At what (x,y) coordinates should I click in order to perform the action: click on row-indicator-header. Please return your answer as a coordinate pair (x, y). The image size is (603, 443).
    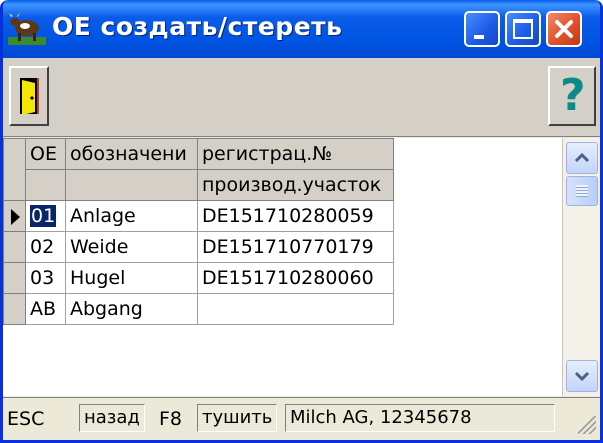
    Looking at the image, I should click on (14, 169).